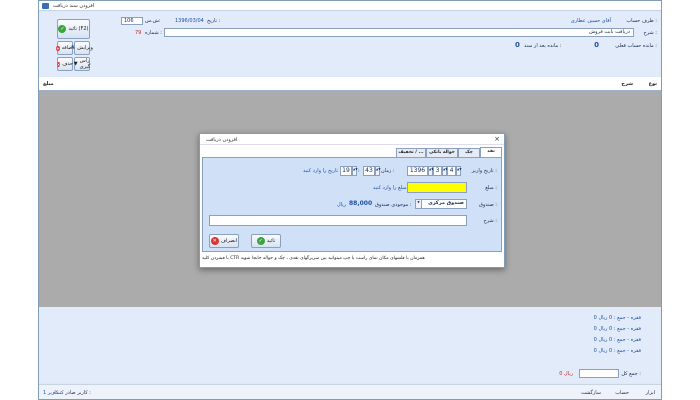 The width and height of the screenshot is (700, 400). I want to click on after-doc-value: 0, so click(517, 45).